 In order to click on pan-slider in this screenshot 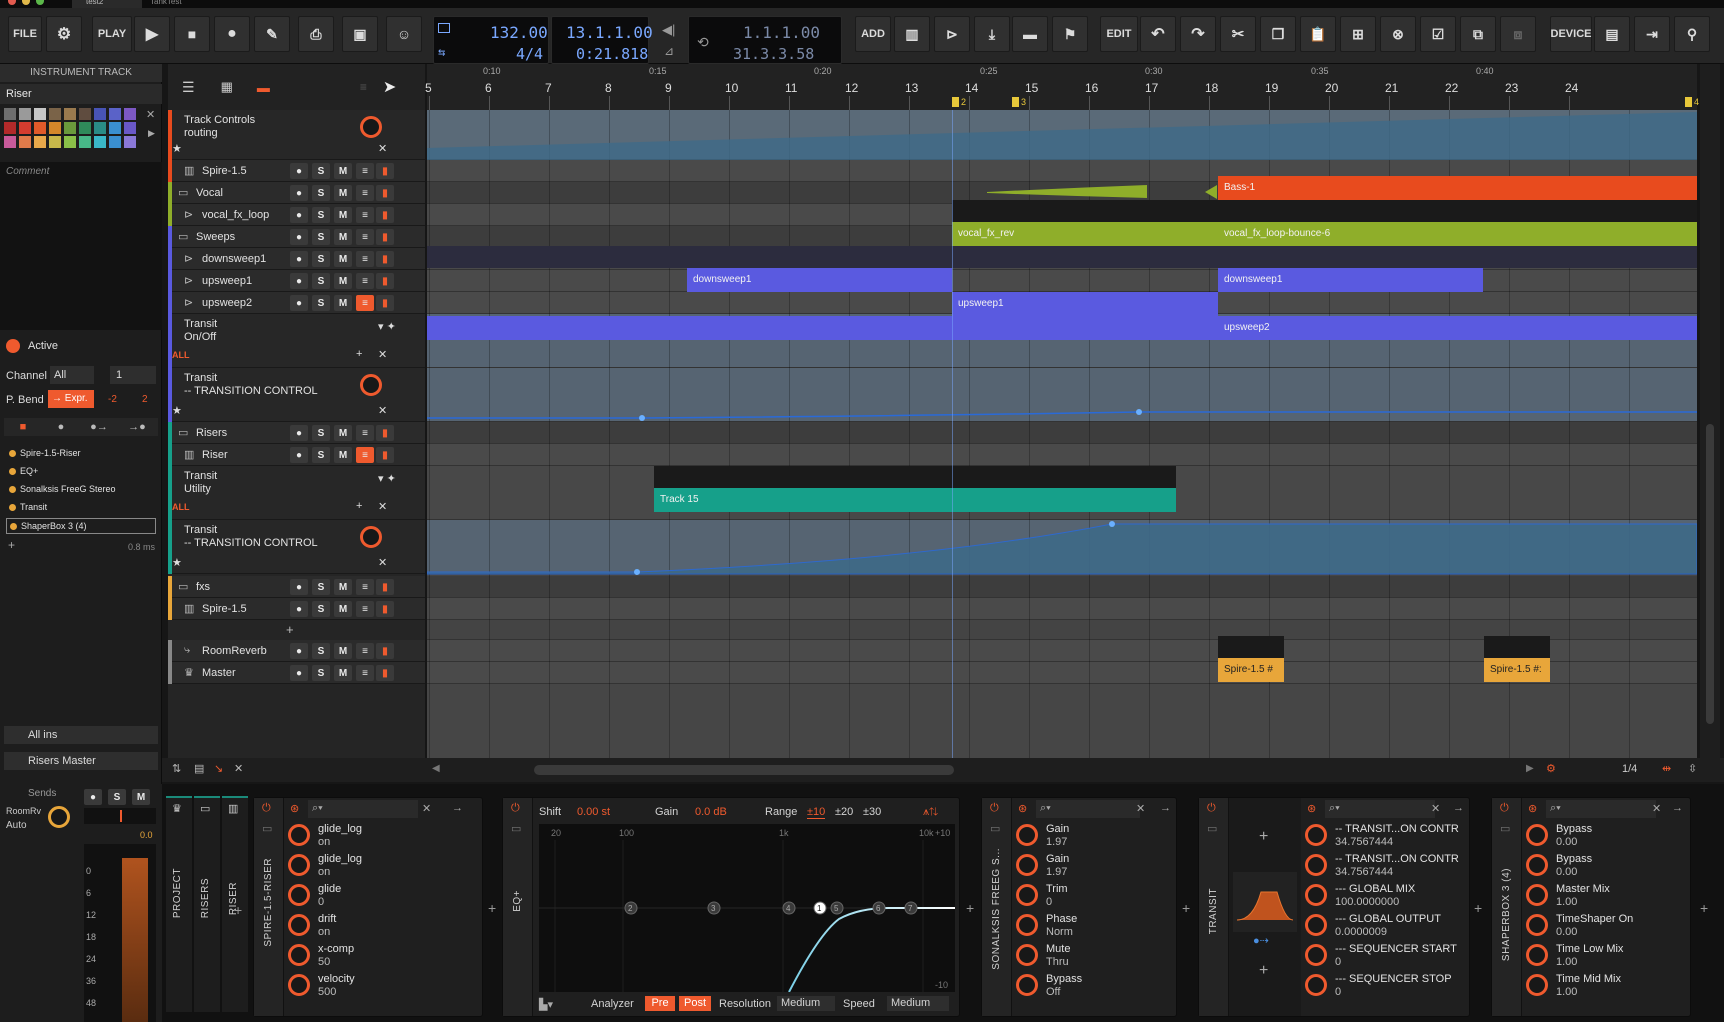, I will do `click(120, 816)`.